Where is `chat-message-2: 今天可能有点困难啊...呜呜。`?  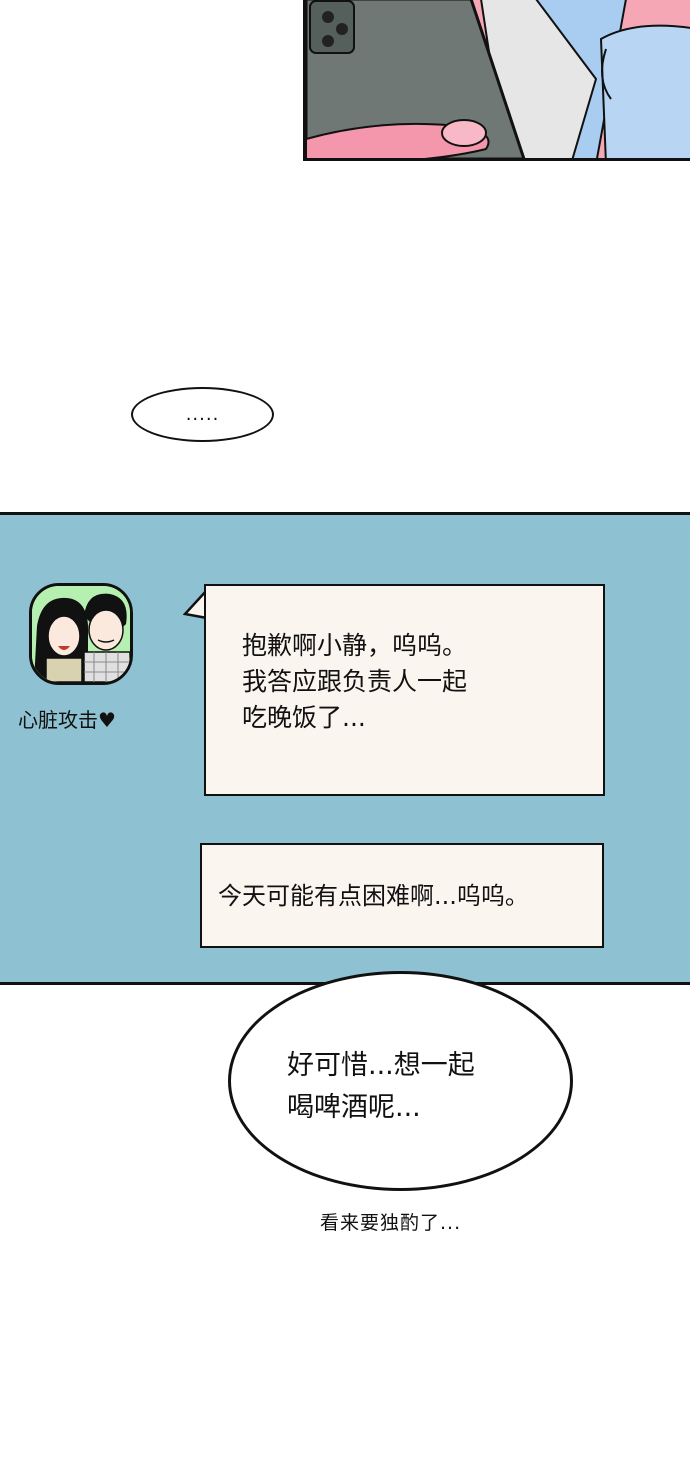
chat-message-2: 今天可能有点困难啊...呜呜。 is located at coordinates (402, 895).